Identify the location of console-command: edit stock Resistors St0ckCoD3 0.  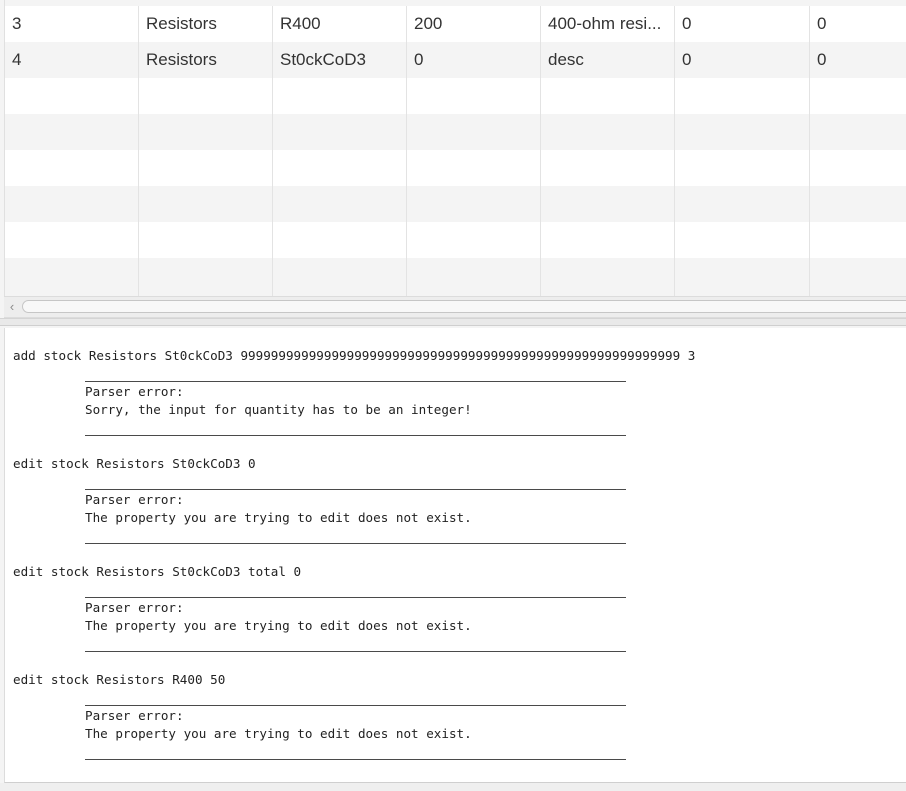
(134, 463).